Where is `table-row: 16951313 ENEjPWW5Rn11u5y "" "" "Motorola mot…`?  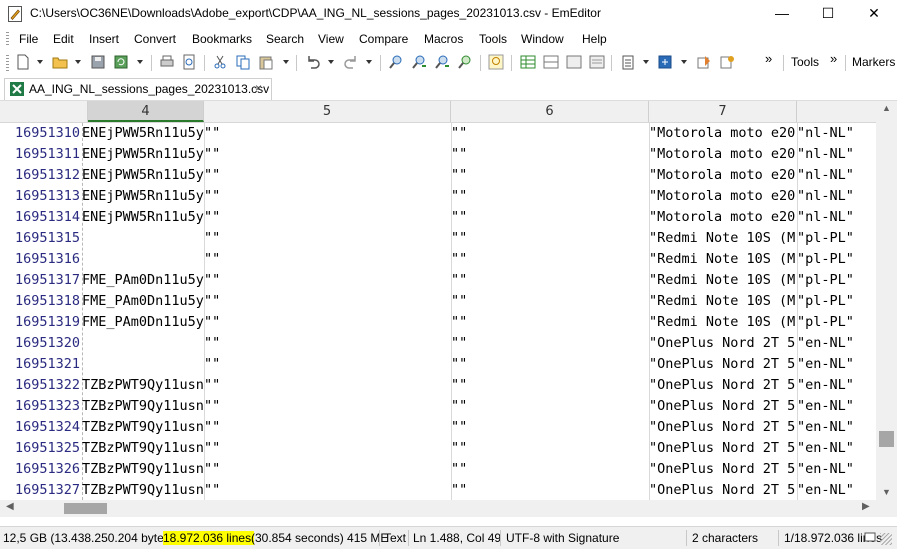 table-row: 16951313 ENEjPWW5Rn11u5y "" "" "Motorola mot… is located at coordinates (438, 196).